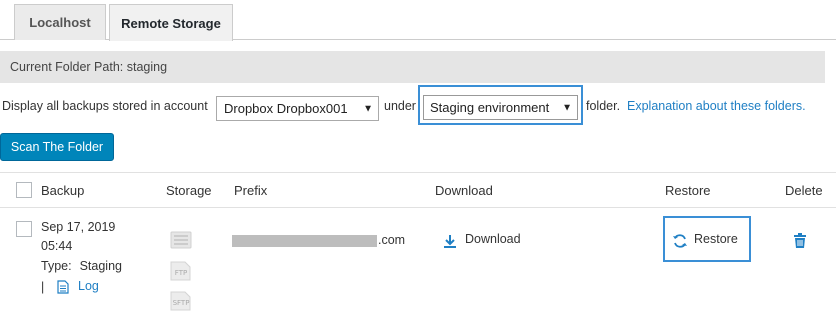 The image size is (836, 316). Describe the element at coordinates (251, 190) in the screenshot. I see `header-prefix: Prefix` at that location.